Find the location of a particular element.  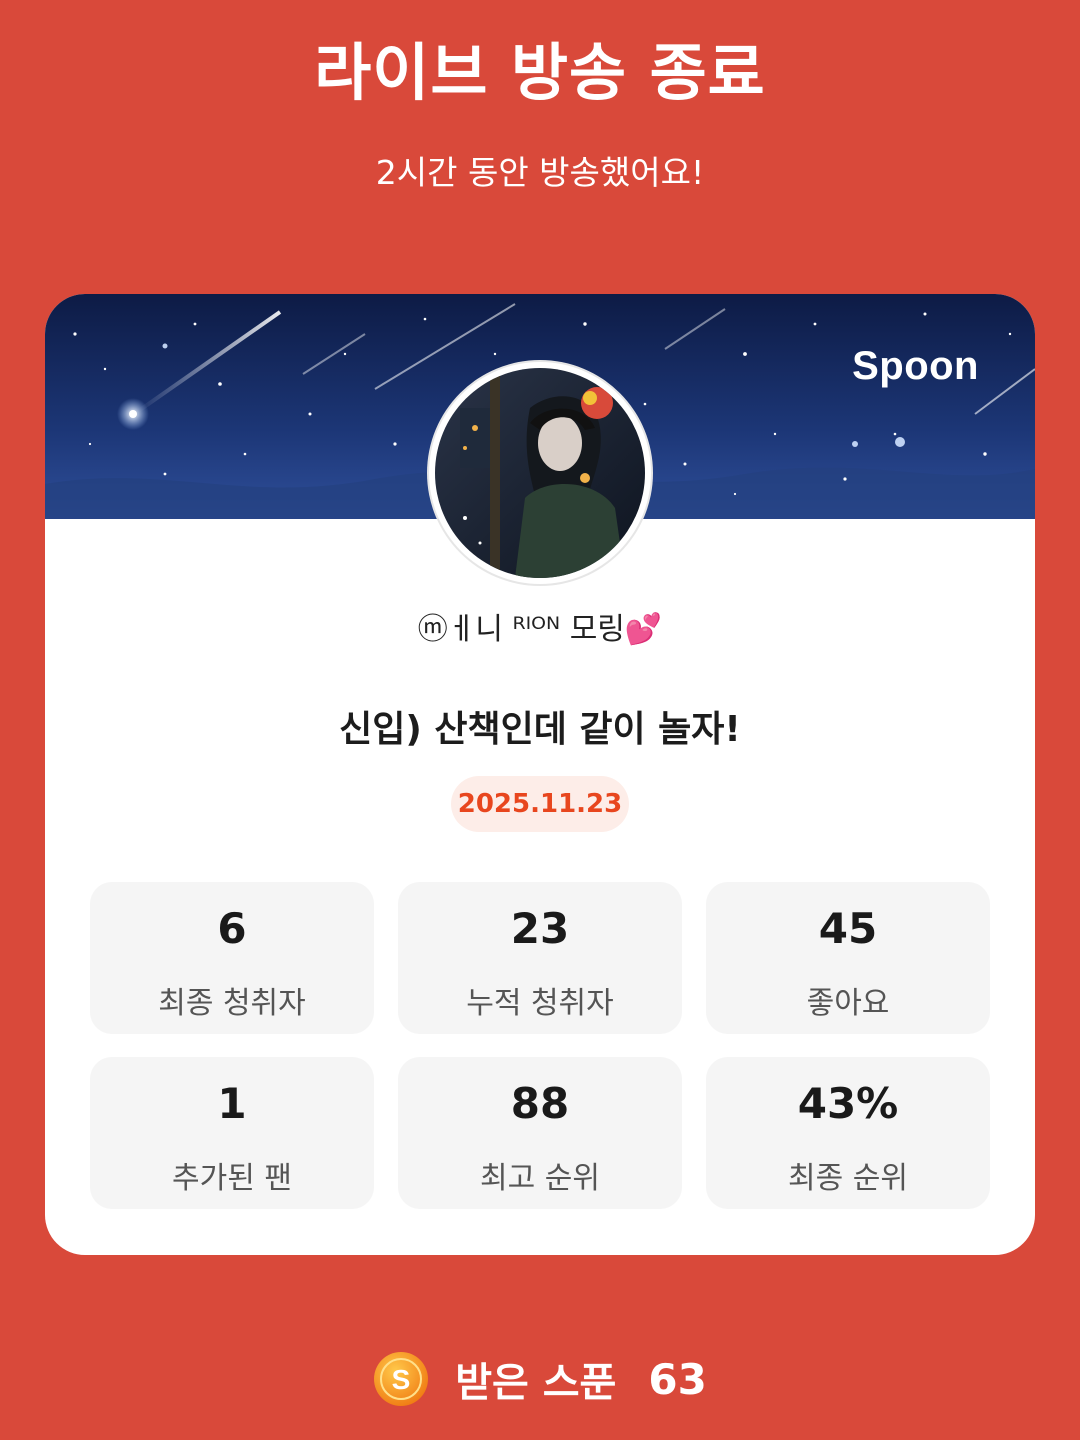

avatar is located at coordinates (540, 473).